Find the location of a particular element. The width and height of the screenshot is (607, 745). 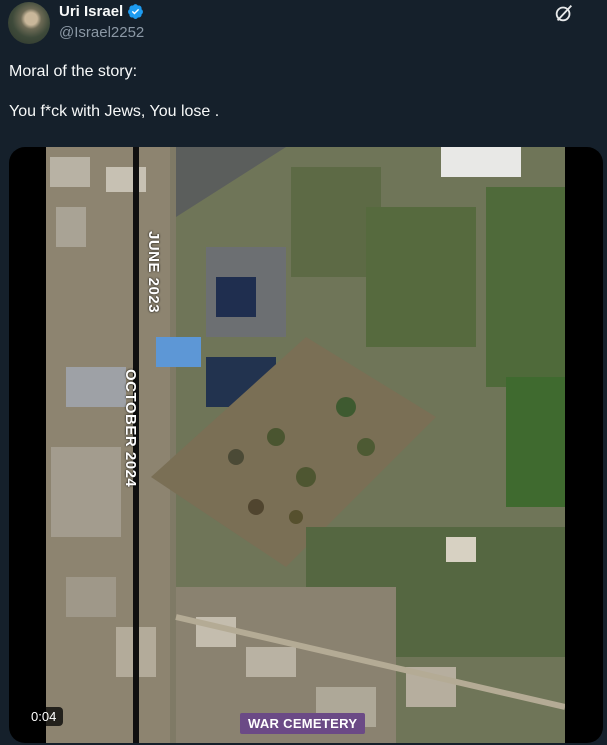

verified-badge-icon is located at coordinates (136, 11).